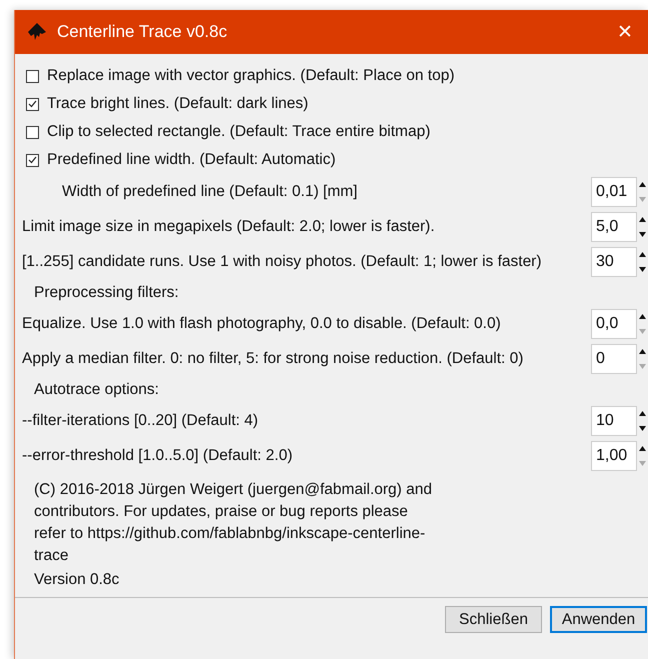 This screenshot has height=659, width=648. Describe the element at coordinates (261, 323) in the screenshot. I see `field-label: Equalize. Use 1.0 with flash photography, 0.0 to disable. (Default: 0.0)` at that location.